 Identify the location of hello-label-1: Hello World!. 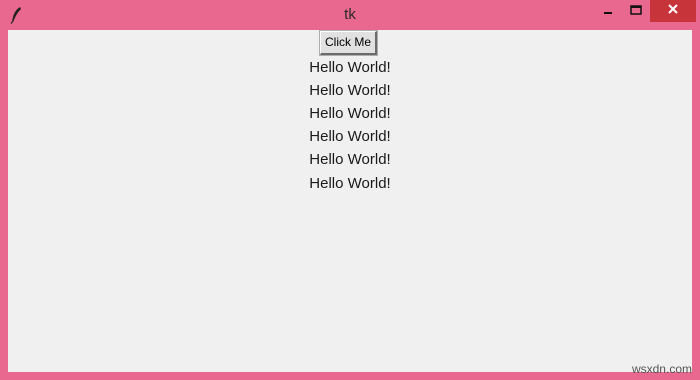
(350, 67).